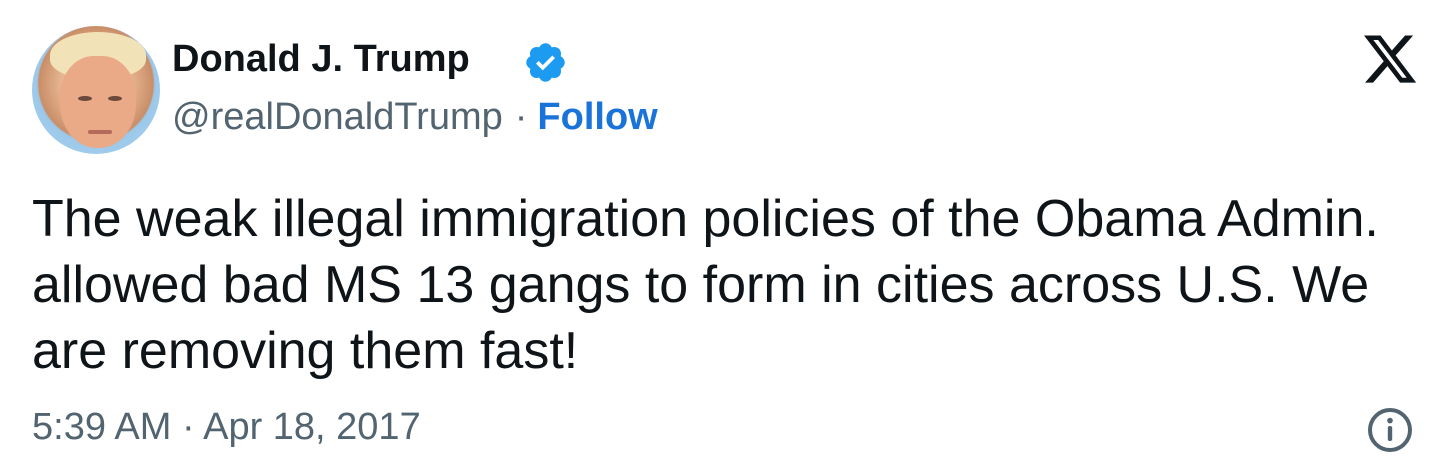 The height and width of the screenshot is (473, 1456). Describe the element at coordinates (545, 62) in the screenshot. I see `verified-badge-icon` at that location.